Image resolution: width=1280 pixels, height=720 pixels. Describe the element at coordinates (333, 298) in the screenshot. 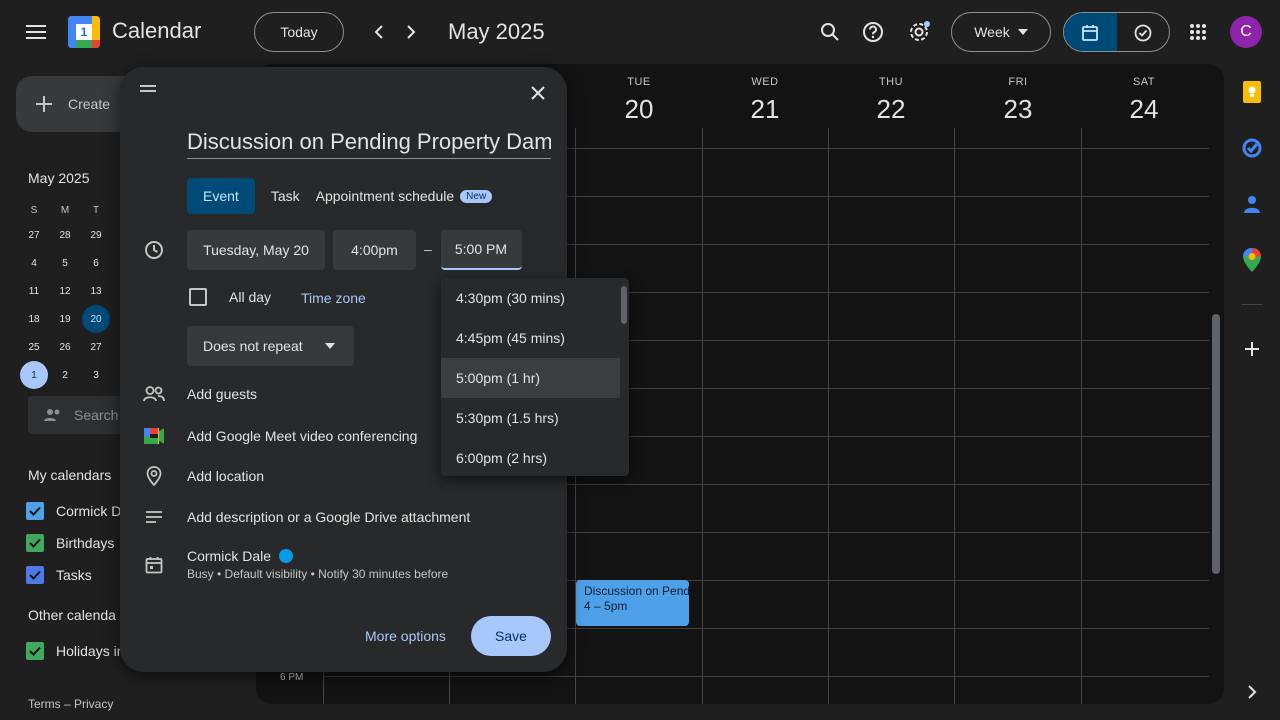

I see `time-zone-link: Time zone` at that location.